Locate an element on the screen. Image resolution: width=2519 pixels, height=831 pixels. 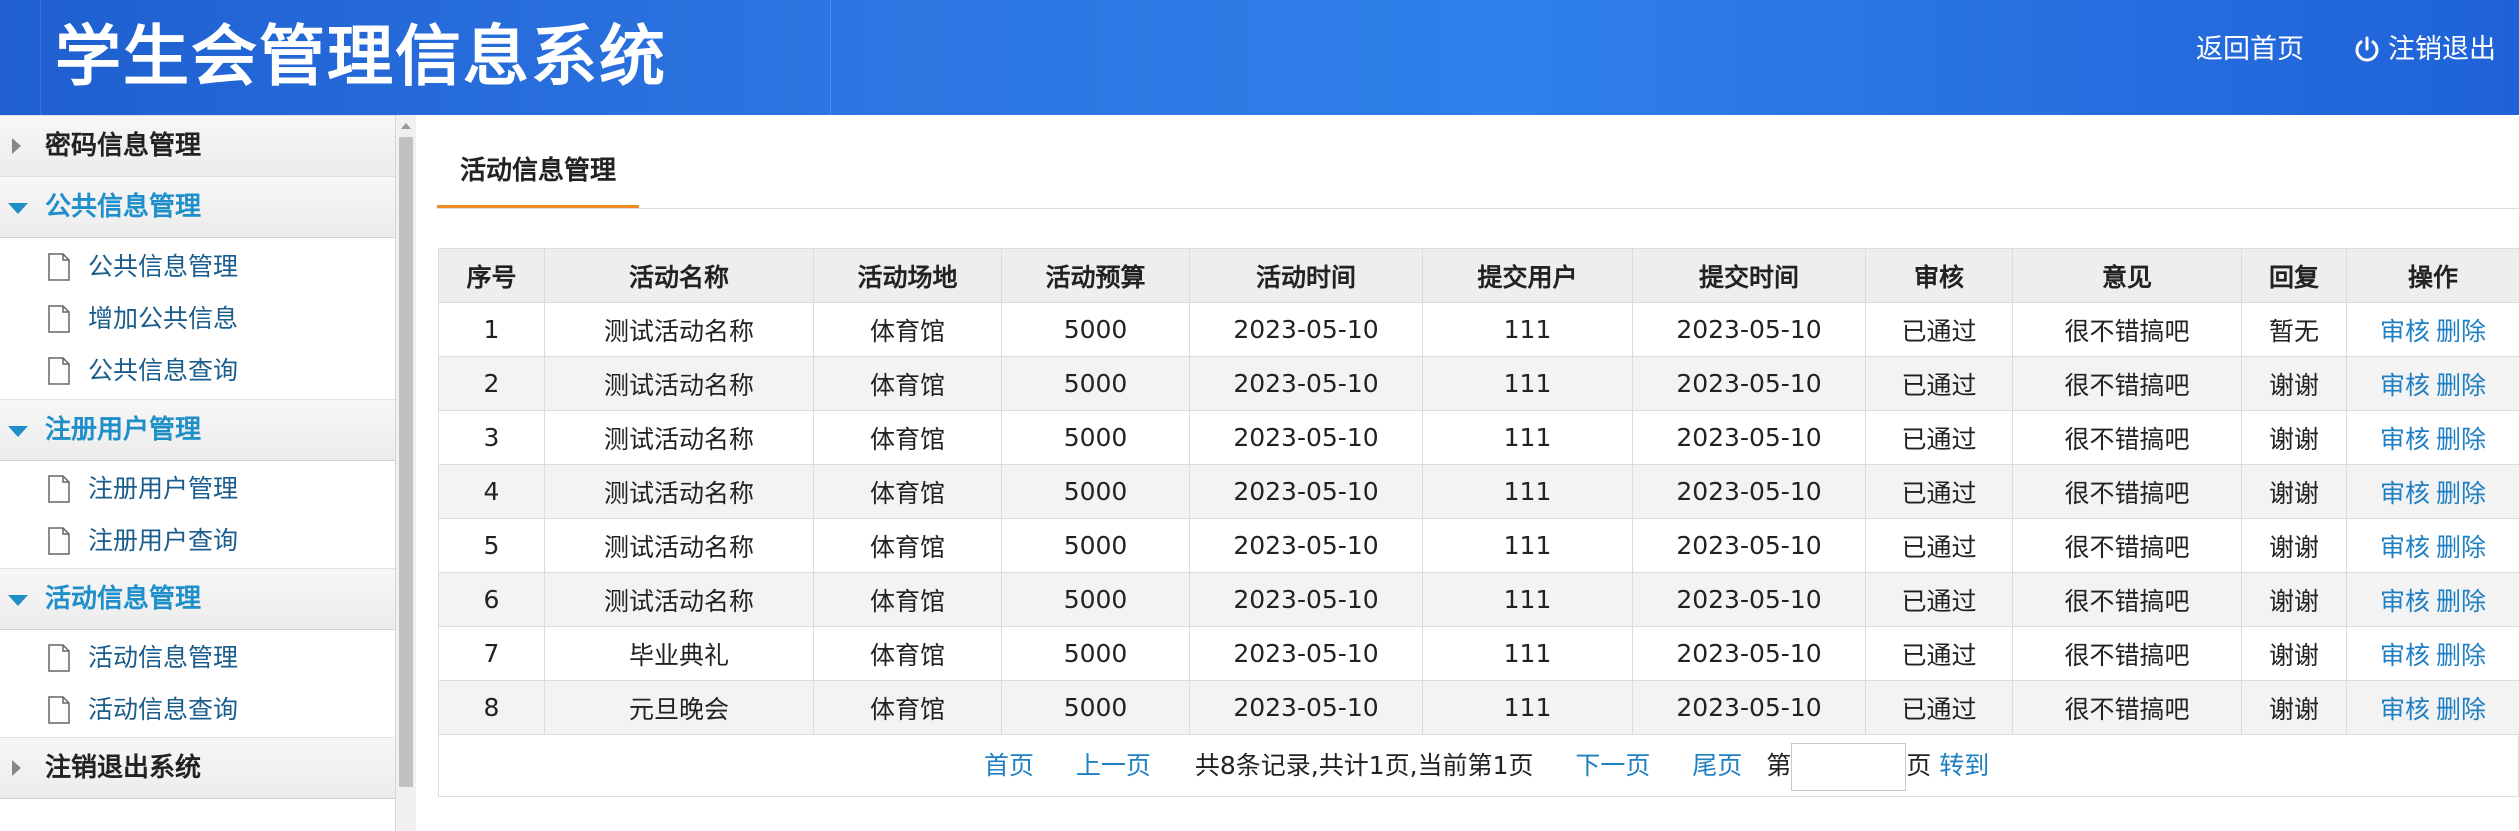
menu-group-public-info: 公共信息管理 is located at coordinates (197, 207).